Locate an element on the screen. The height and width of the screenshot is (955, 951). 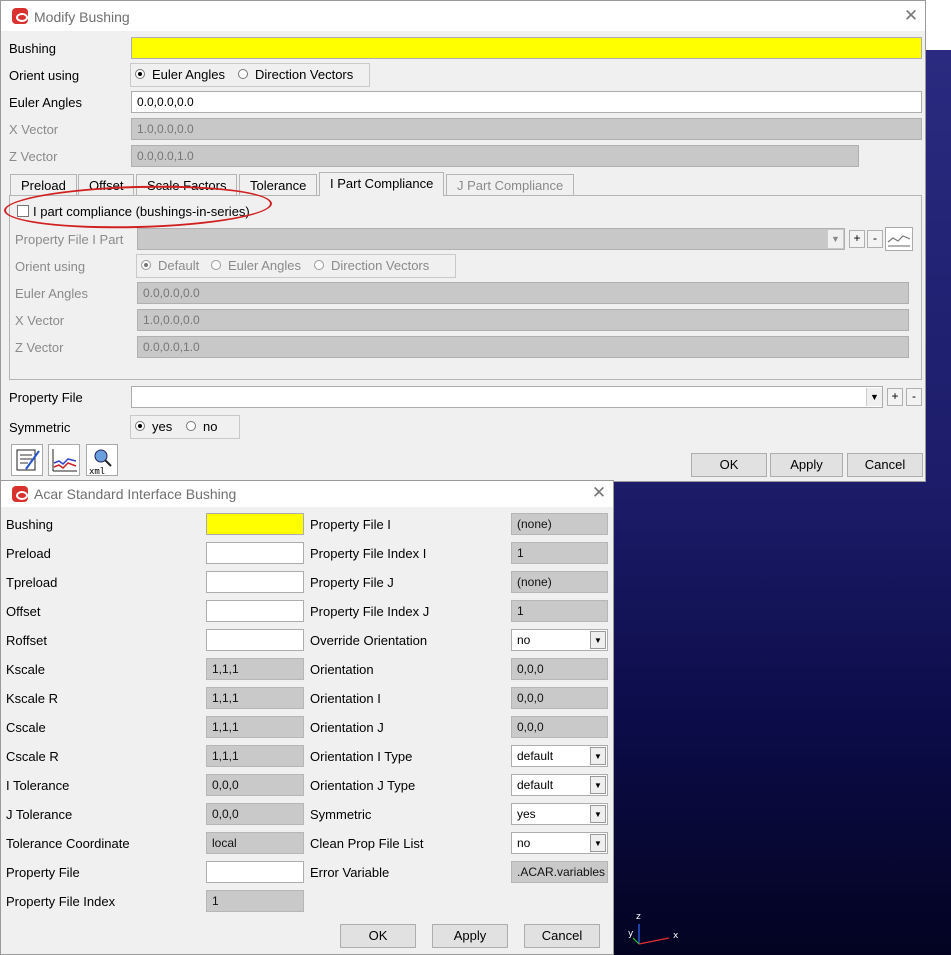
bushing-input is located at coordinates (526, 48).